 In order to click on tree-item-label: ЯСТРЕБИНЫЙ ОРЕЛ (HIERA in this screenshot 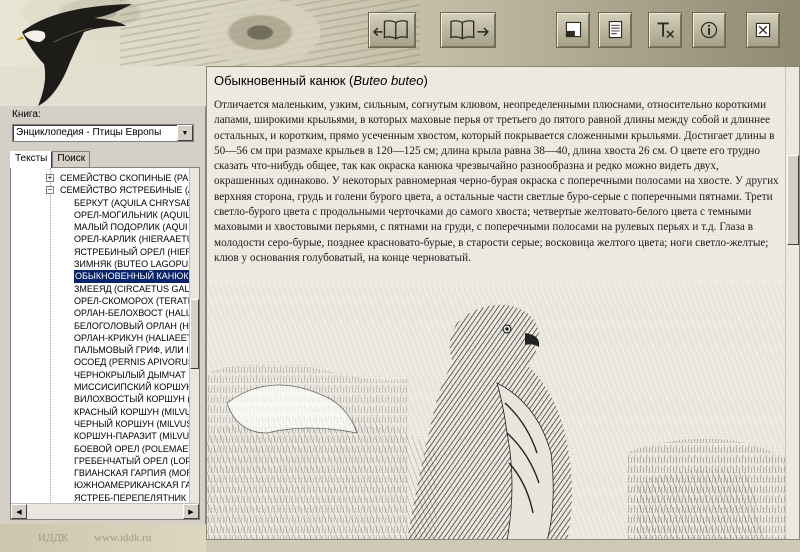, I will do `click(131, 251)`.